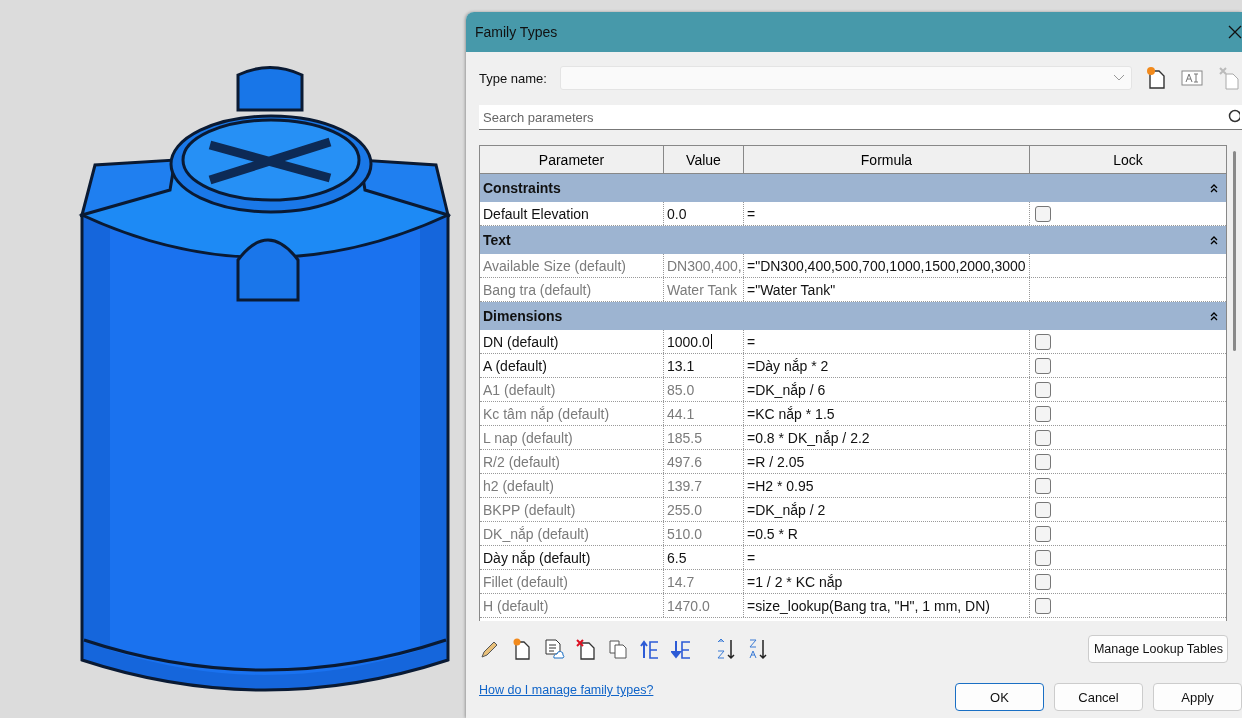  Describe the element at coordinates (704, 461) in the screenshot. I see `value-cell: 497.6` at that location.